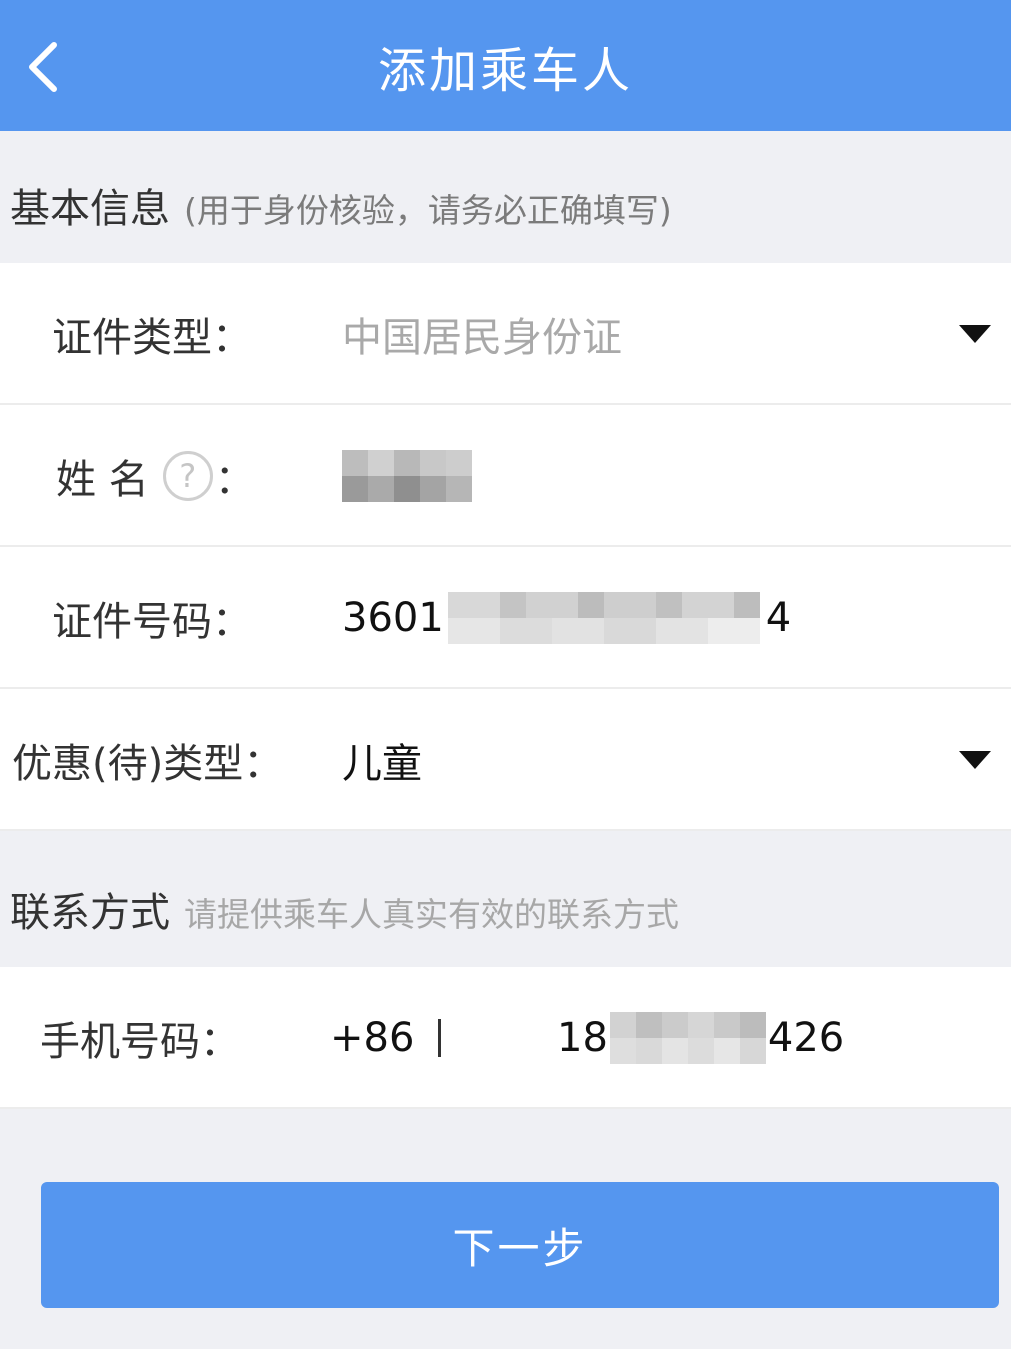 Image resolution: width=1011 pixels, height=1349 pixels. Describe the element at coordinates (505, 760) in the screenshot. I see `discount-type-row: 优惠(待)类型： 儿童` at that location.